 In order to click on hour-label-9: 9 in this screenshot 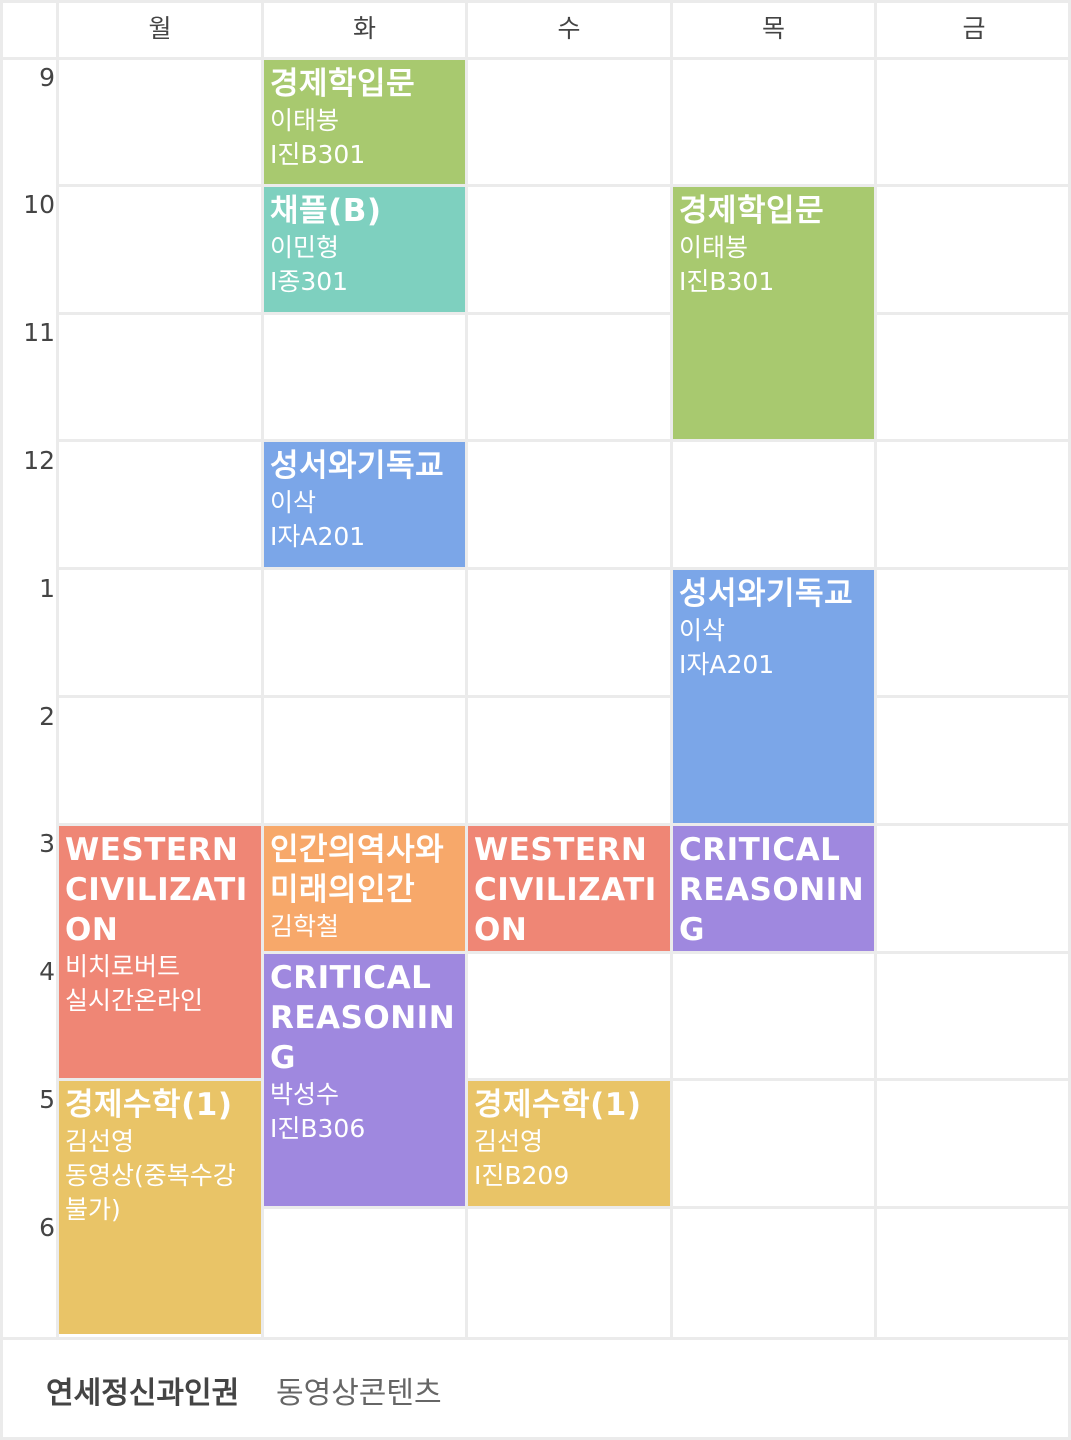, I will do `click(47, 77)`.